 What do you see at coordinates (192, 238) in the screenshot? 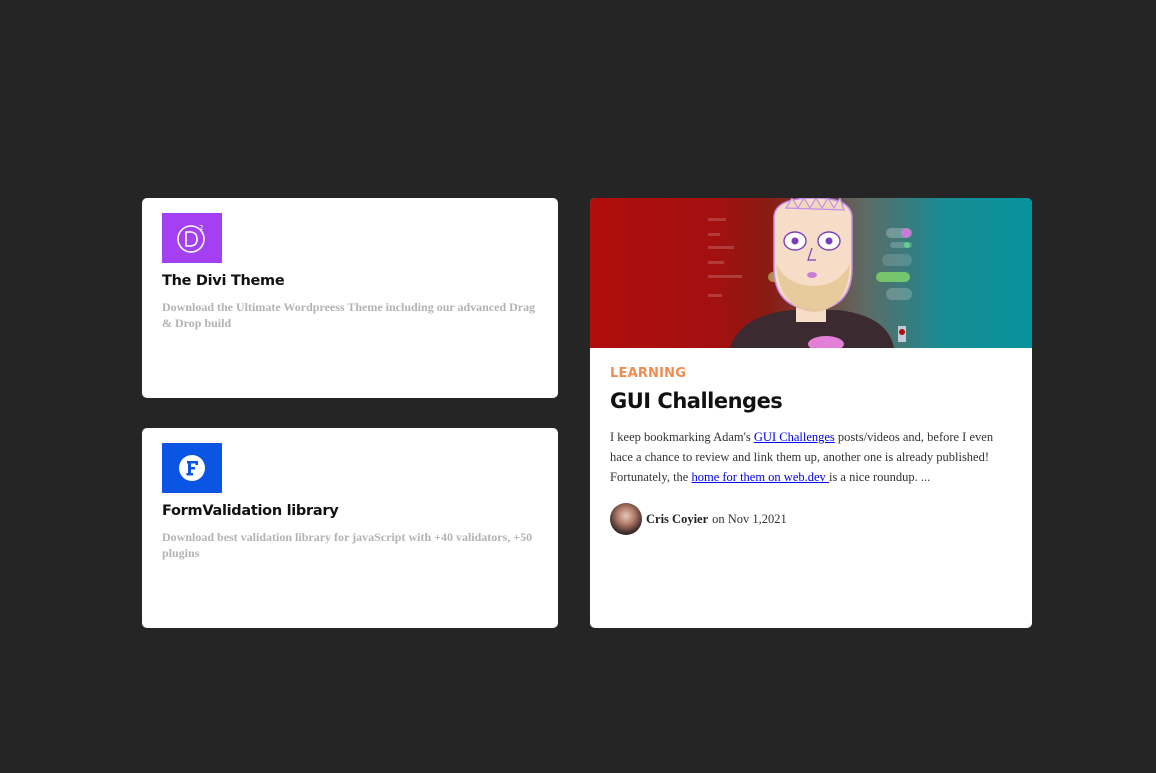
I see `divi-logo-icon: 2` at bounding box center [192, 238].